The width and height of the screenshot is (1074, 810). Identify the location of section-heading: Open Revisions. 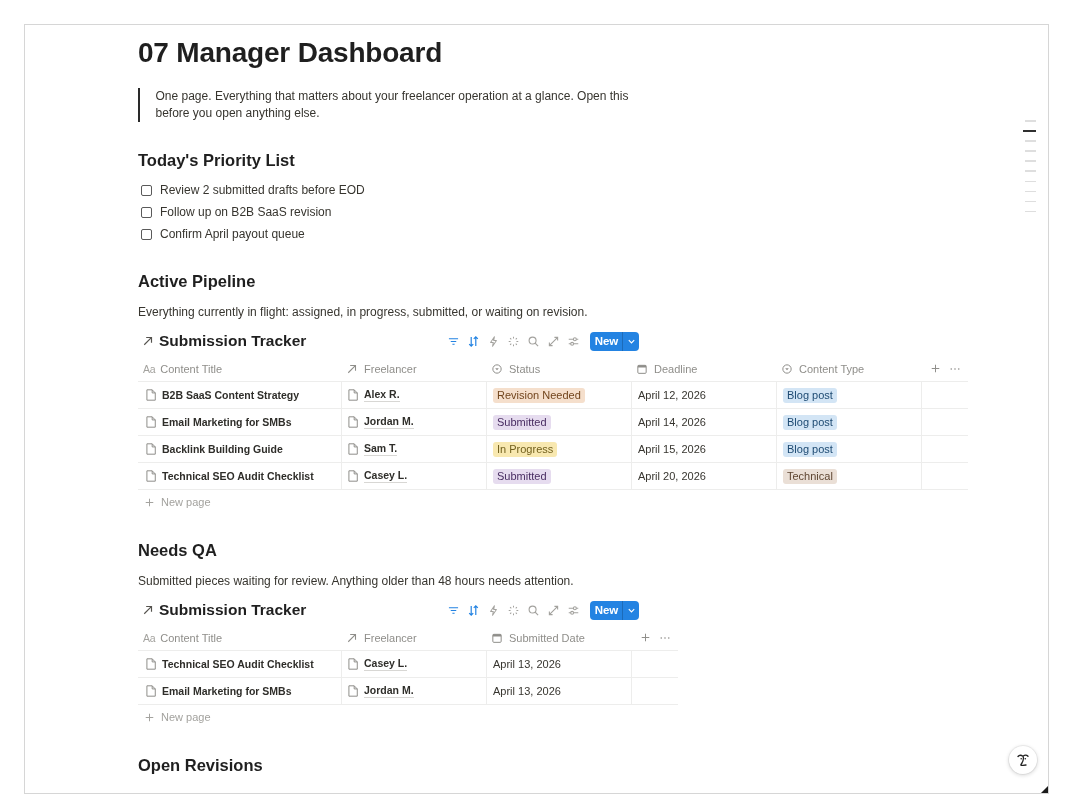
(201, 765).